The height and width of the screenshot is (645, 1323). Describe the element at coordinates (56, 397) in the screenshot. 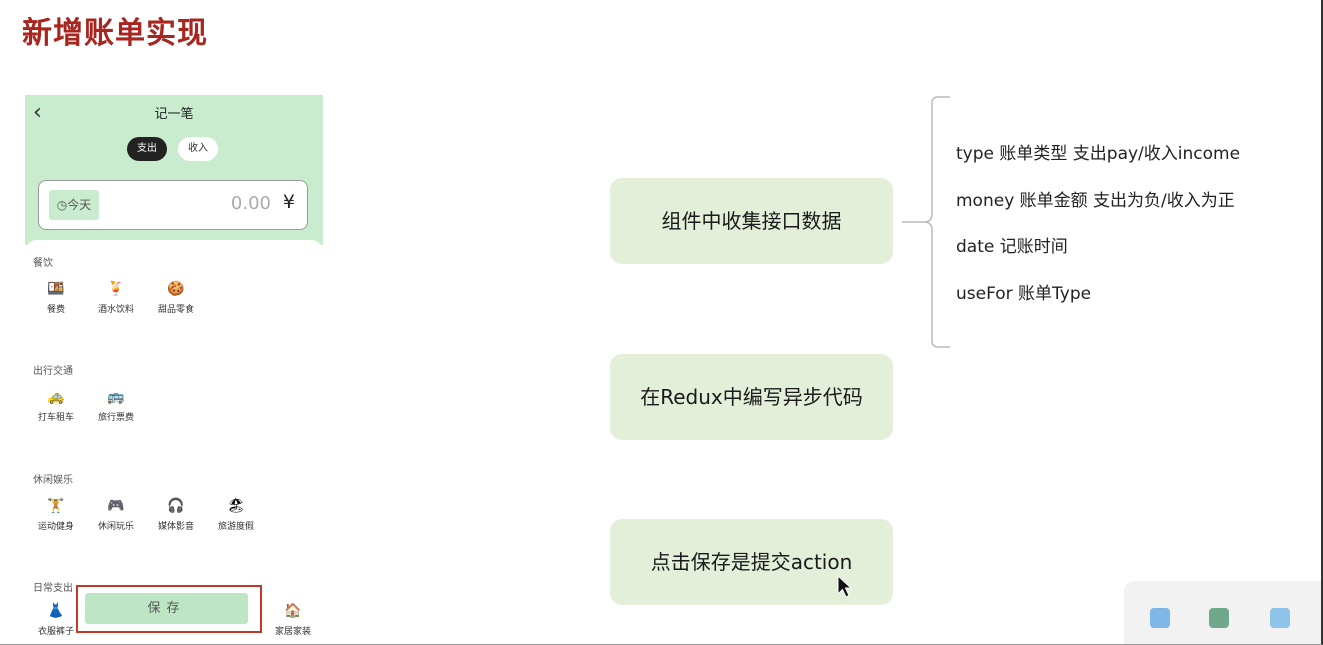

I see `taxi-icon: 🚕` at that location.